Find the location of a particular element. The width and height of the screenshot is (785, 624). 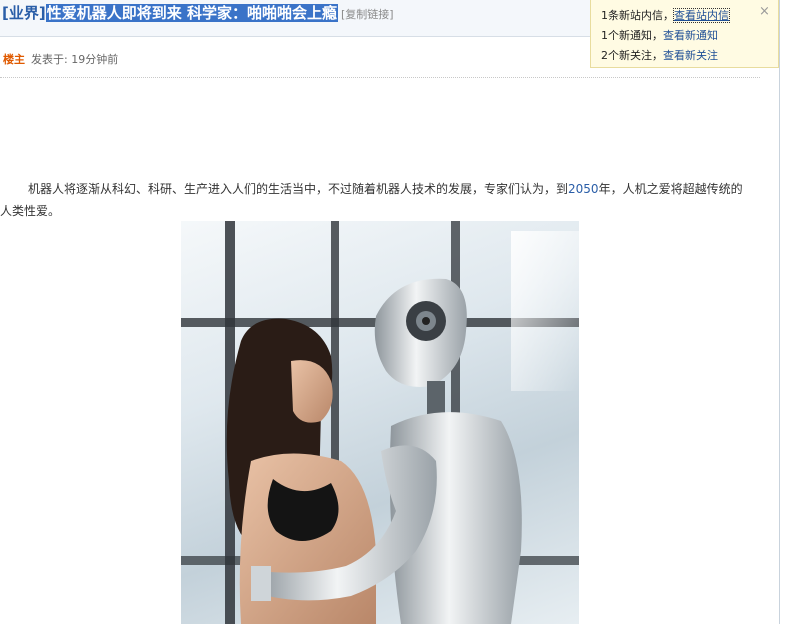

content-right-border is located at coordinates (779, 312).